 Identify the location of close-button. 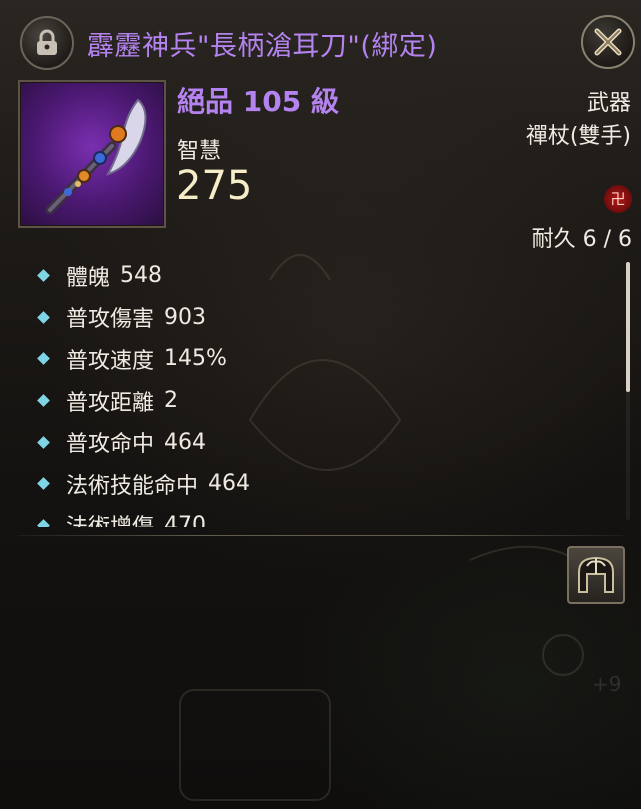
(608, 42).